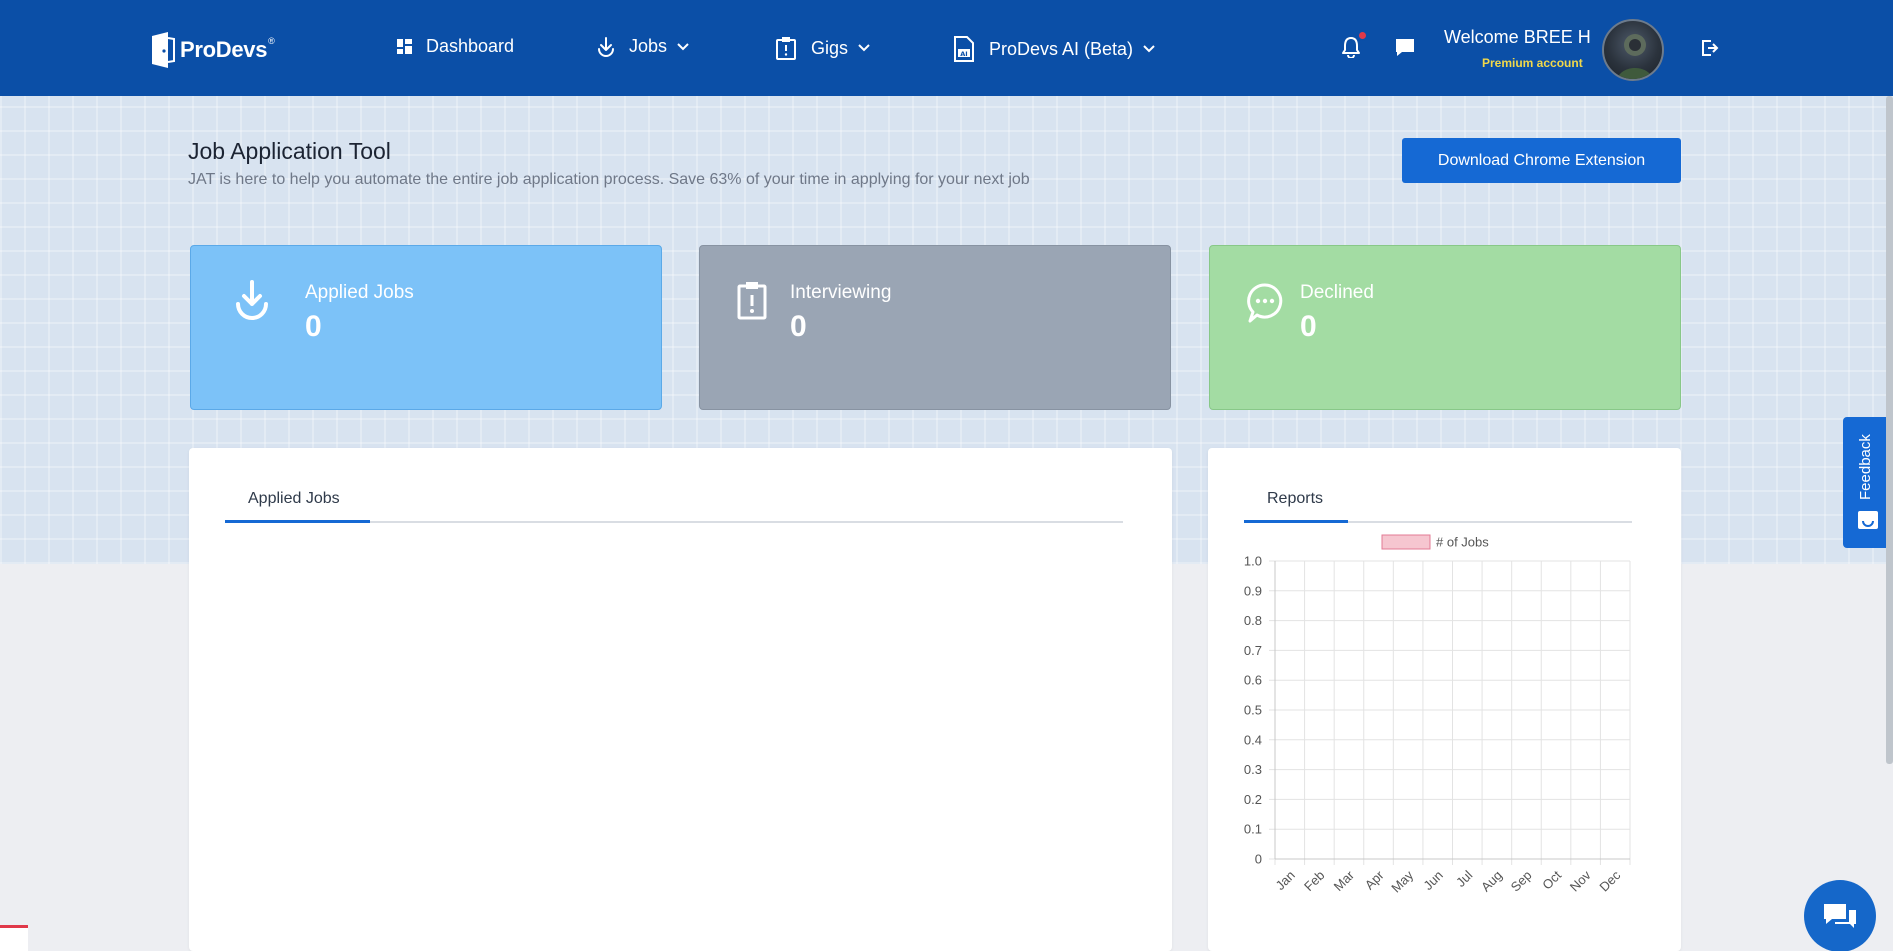 The image size is (1893, 951). I want to click on nav-jobs-label: Jobs, so click(648, 46).